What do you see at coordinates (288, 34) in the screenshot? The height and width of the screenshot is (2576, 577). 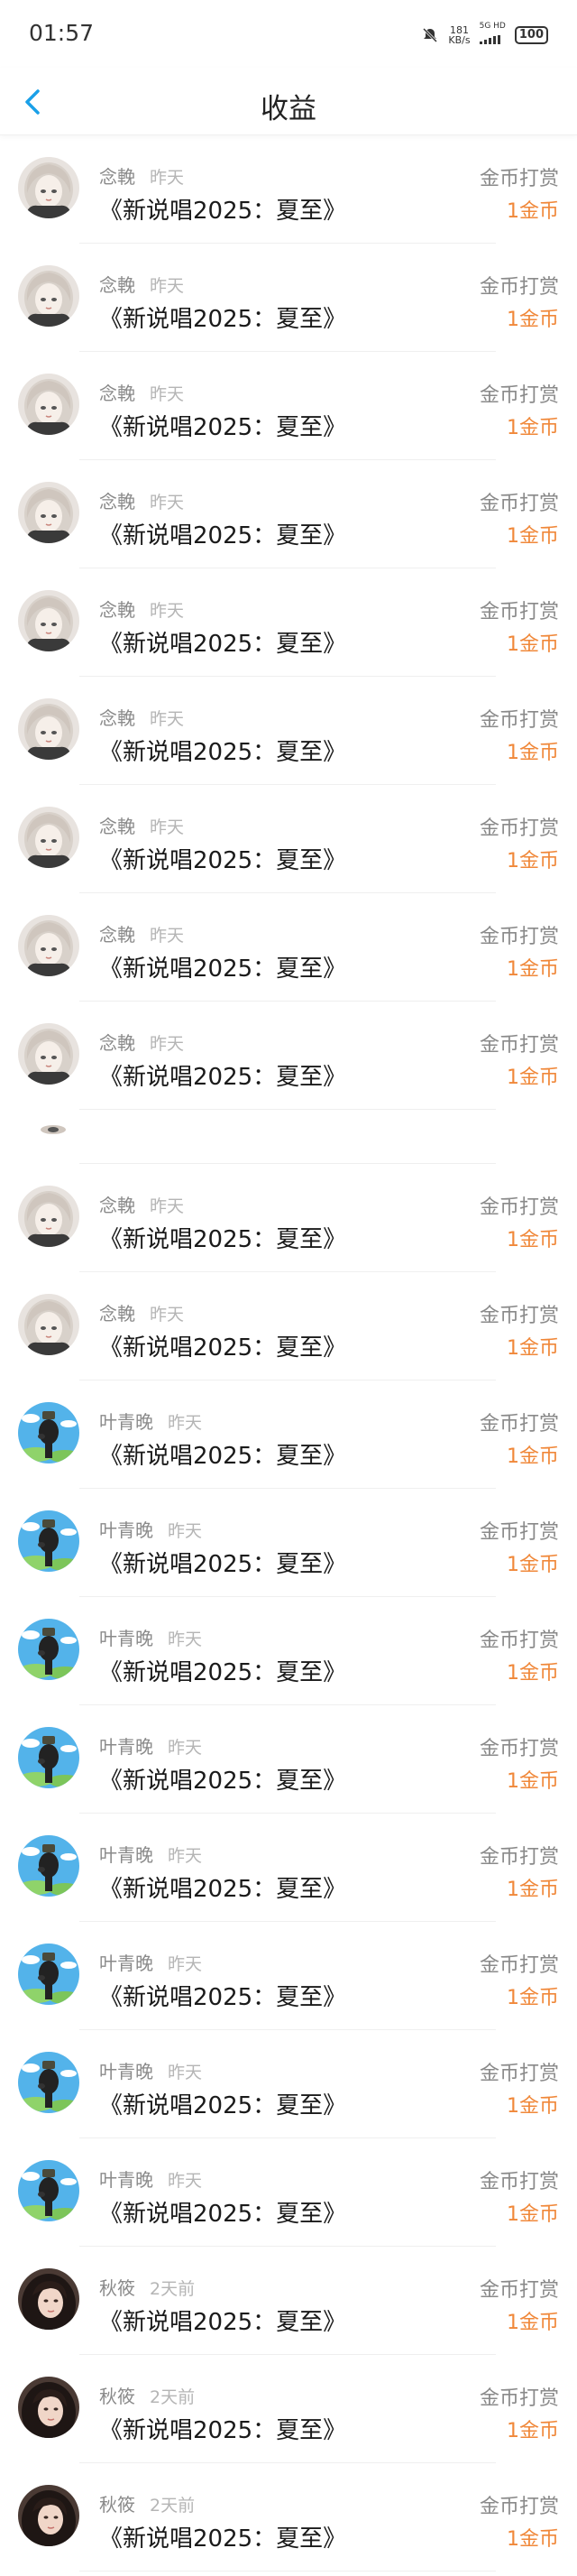 I see `status-bar: 01:57 181 KB/s 5G HD 100` at bounding box center [288, 34].